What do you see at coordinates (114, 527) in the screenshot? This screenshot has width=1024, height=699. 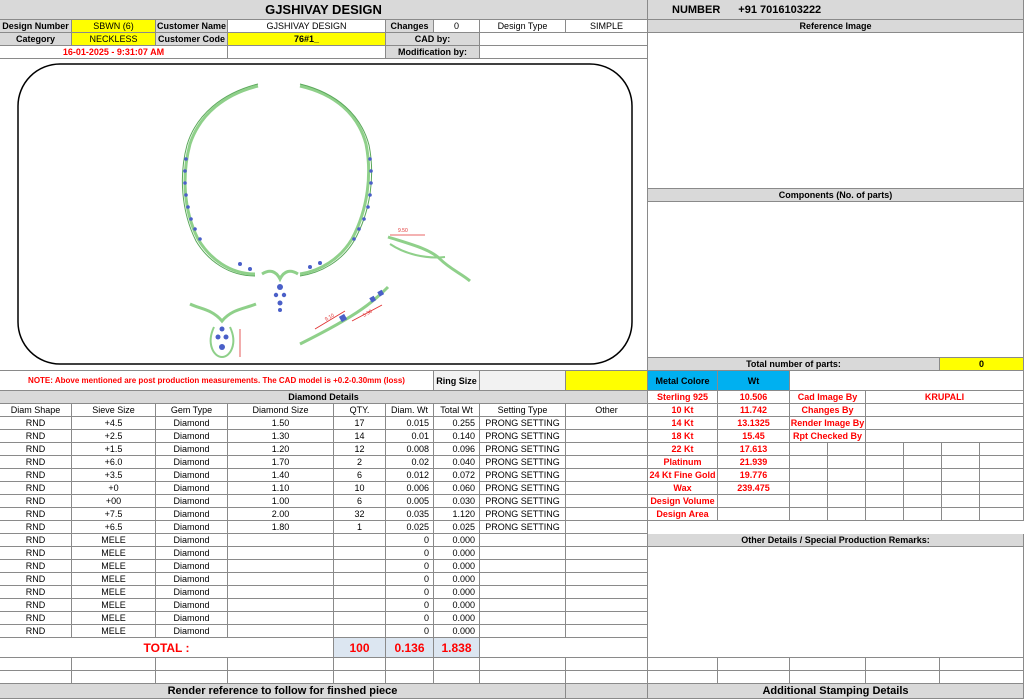 I see `diamond-cell: +6.5` at bounding box center [114, 527].